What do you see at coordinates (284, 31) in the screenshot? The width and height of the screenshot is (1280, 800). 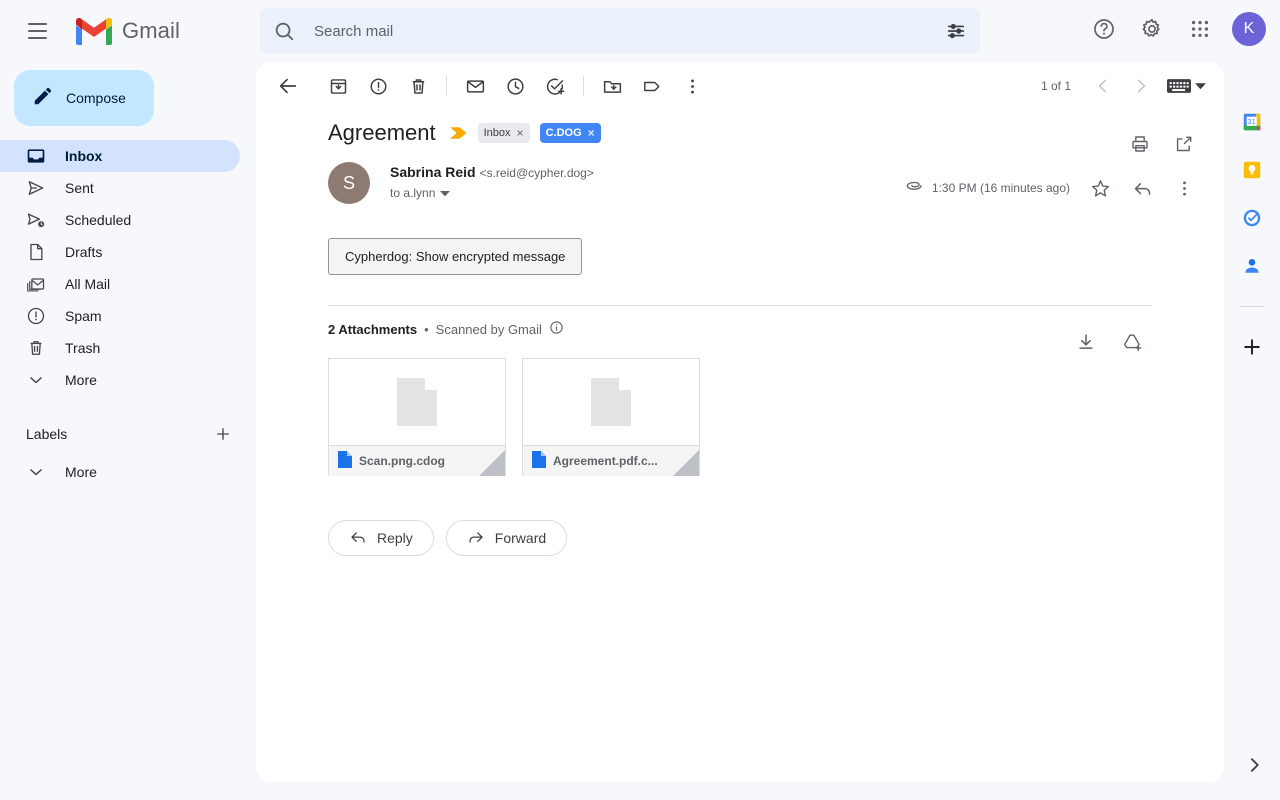 I see `search-icon` at bounding box center [284, 31].